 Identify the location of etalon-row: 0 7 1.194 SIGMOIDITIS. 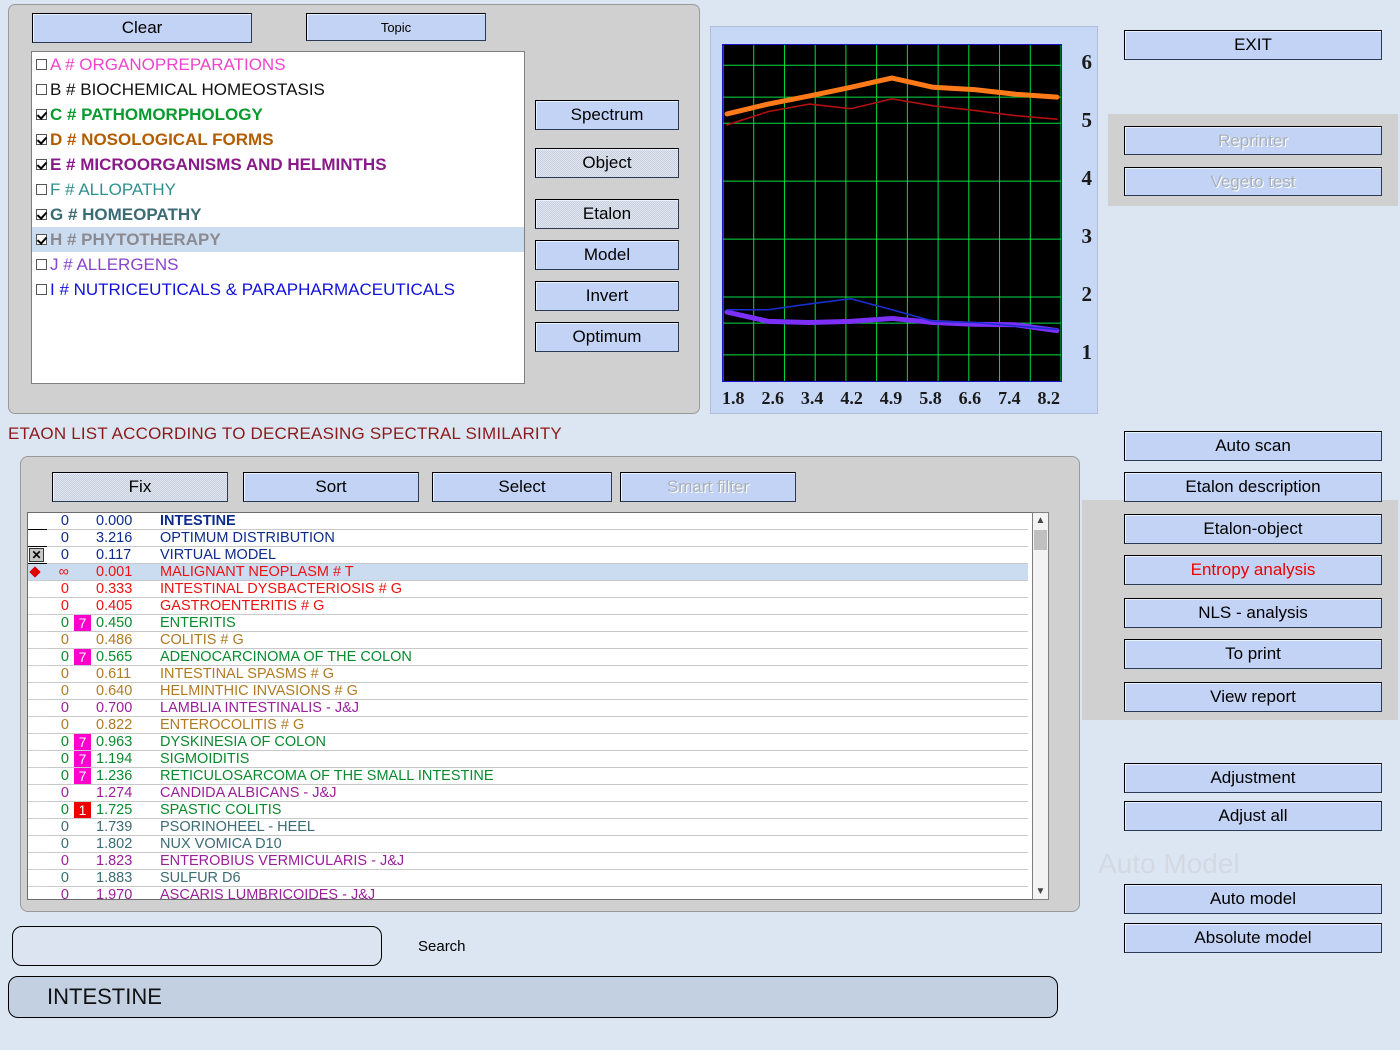
(528, 759).